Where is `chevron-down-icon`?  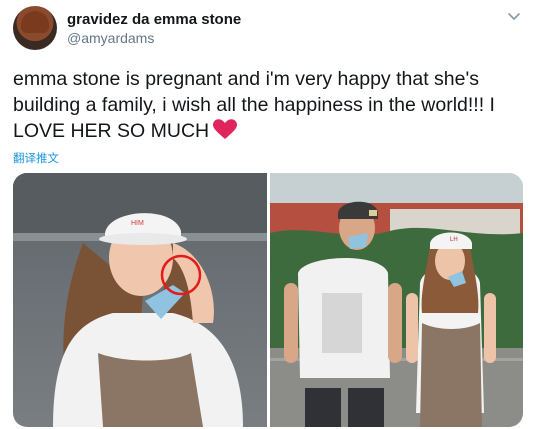 chevron-down-icon is located at coordinates (514, 16).